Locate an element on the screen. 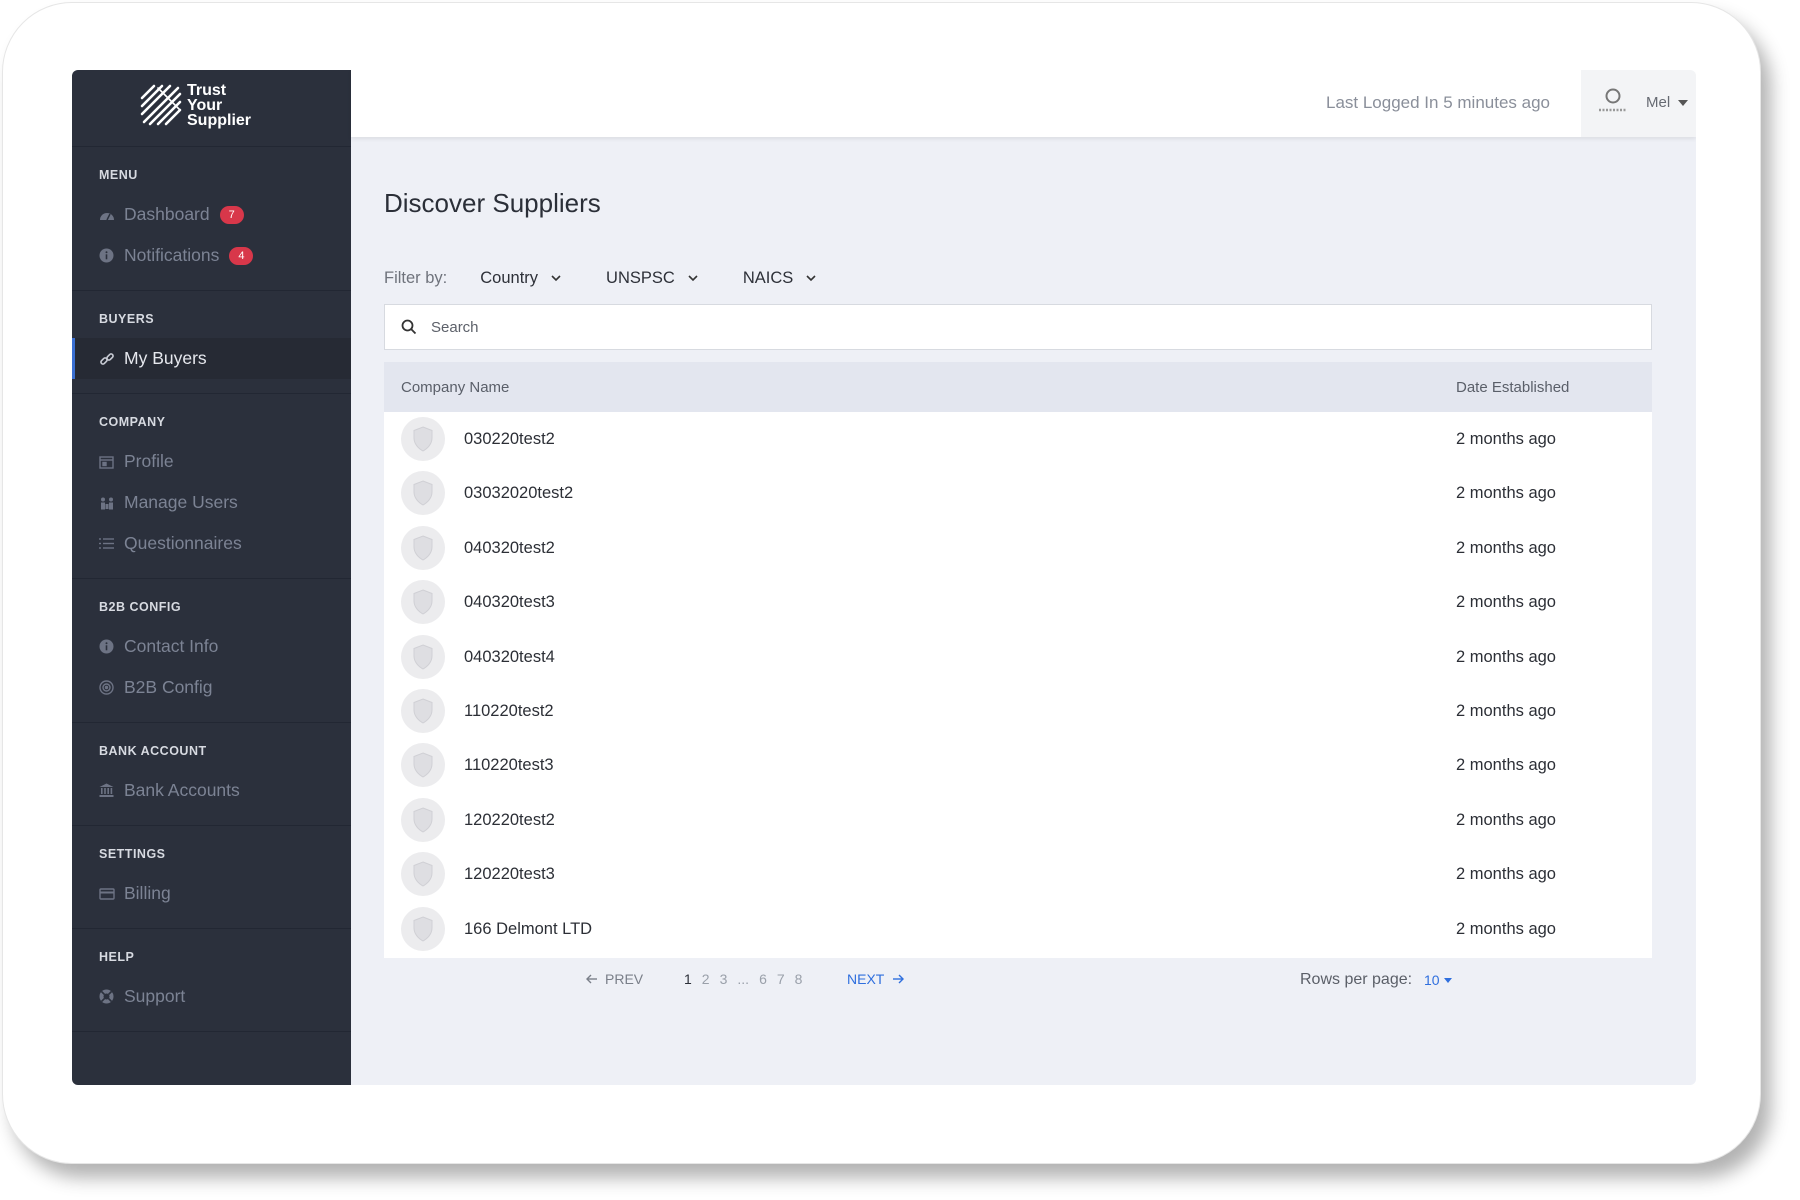  sidebar-section-help: HELP Support is located at coordinates (211, 980).